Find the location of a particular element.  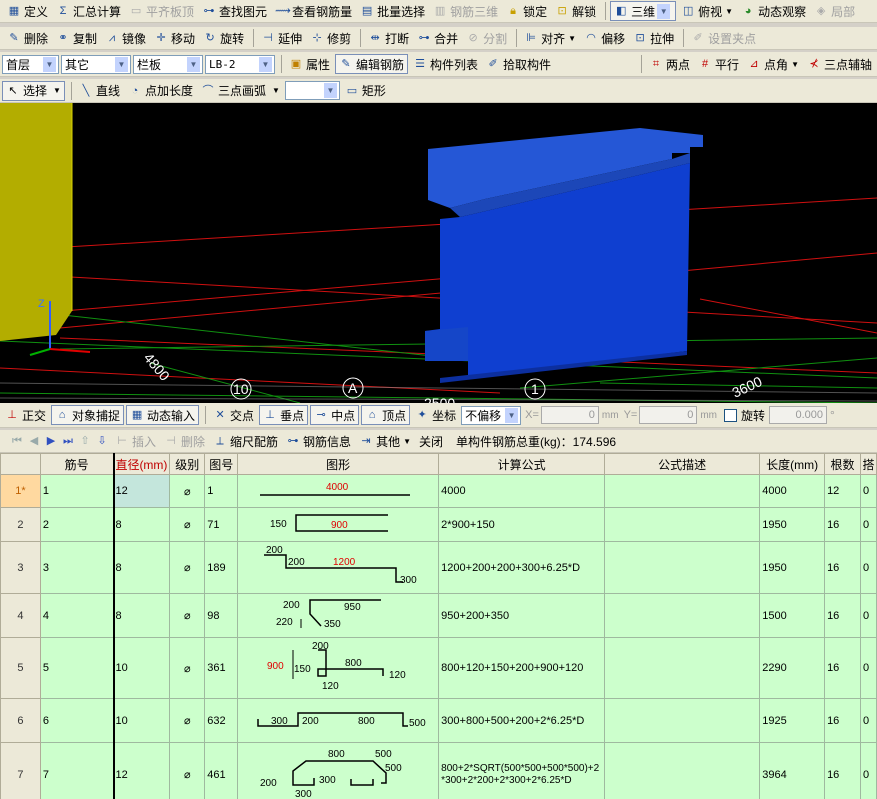

formula-cell: 300+800+500+200+2*6.25*D is located at coordinates (522, 720).